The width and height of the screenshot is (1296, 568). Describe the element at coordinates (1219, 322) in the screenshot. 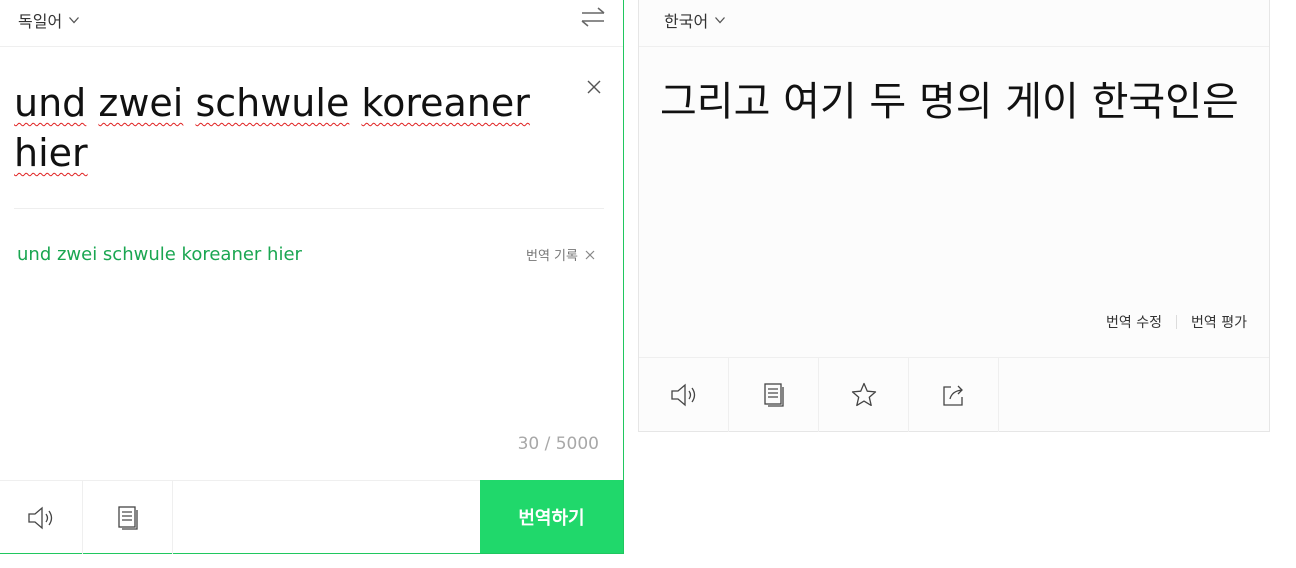

I see `rate-translation-link: 번역 평가` at that location.